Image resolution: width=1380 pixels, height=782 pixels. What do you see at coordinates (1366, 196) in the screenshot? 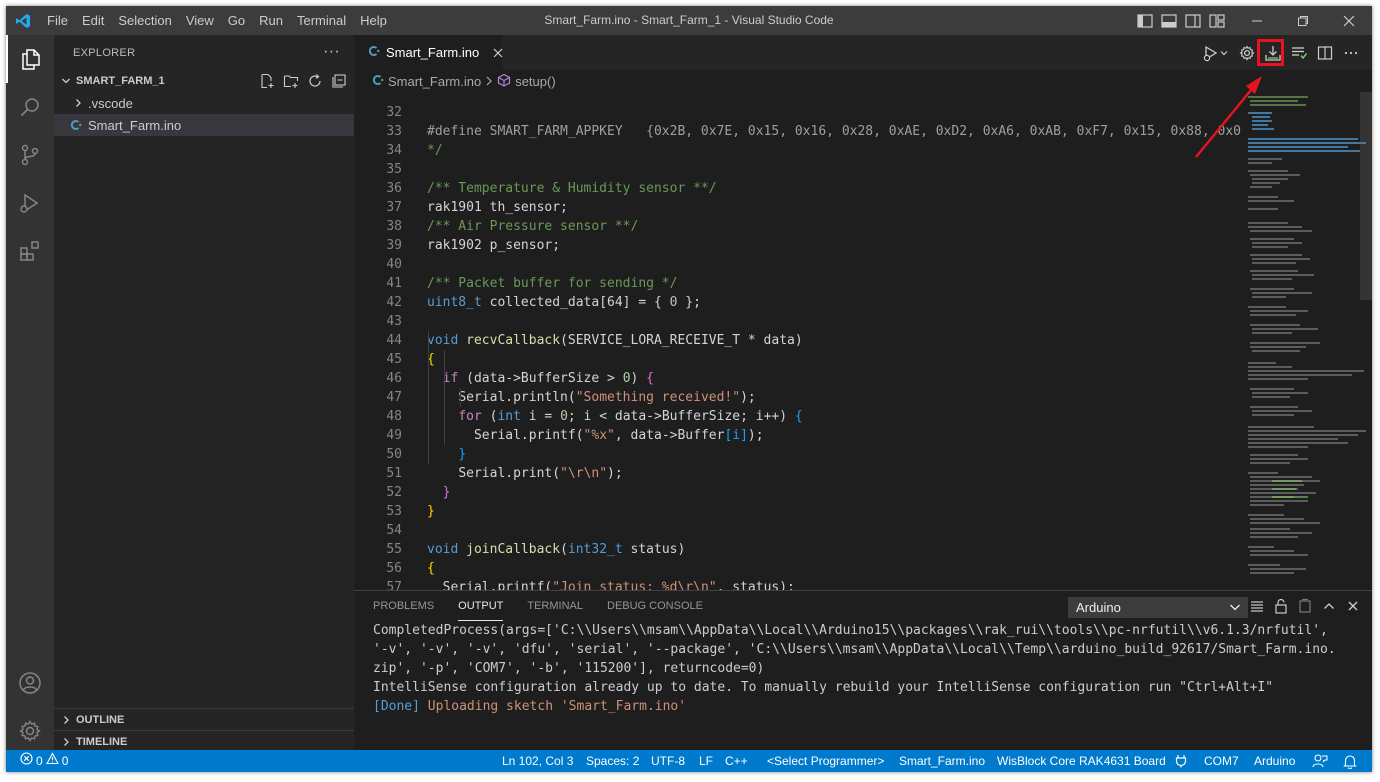
I see `vertical-scrollbar-thumb` at bounding box center [1366, 196].